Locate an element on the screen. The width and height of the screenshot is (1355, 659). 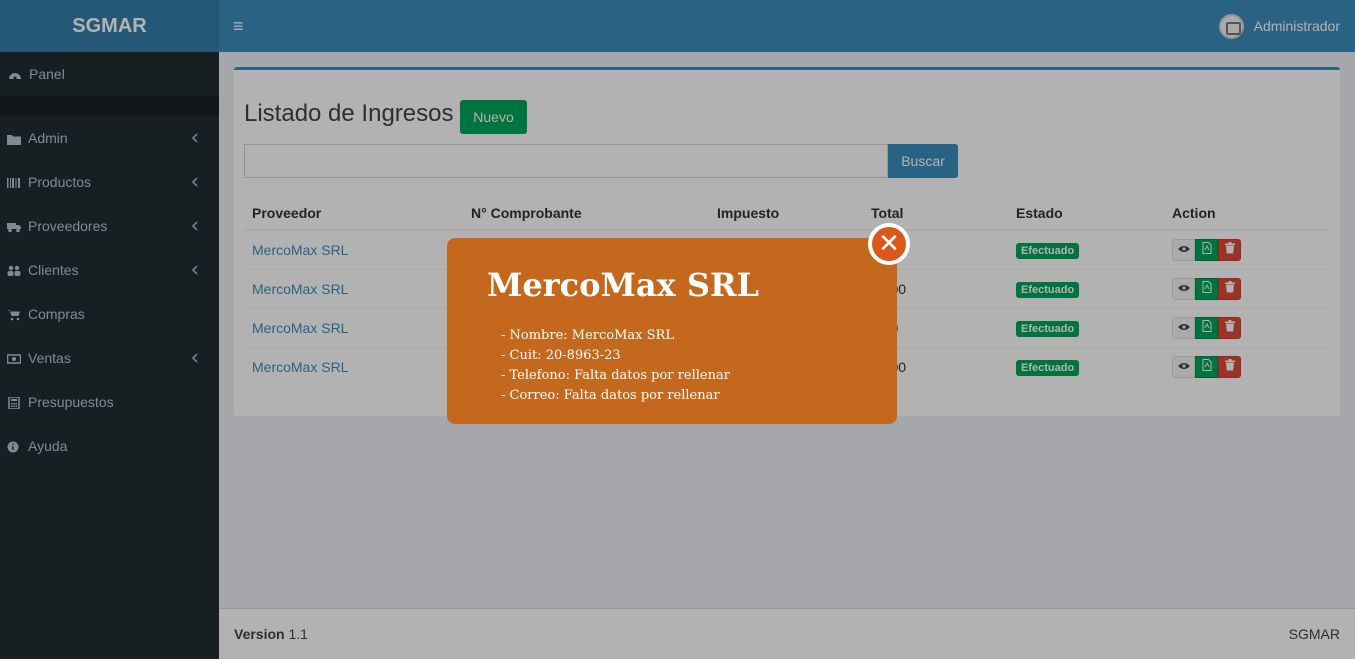
modal-detail-item: - Cuit: 20-8963-23 is located at coordinates (561, 355).